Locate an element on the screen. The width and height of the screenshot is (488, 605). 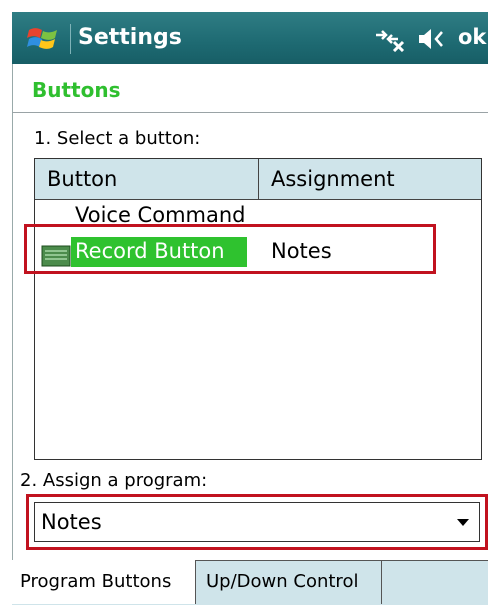
select-button-label: 1. Select a button: is located at coordinates (117, 138).